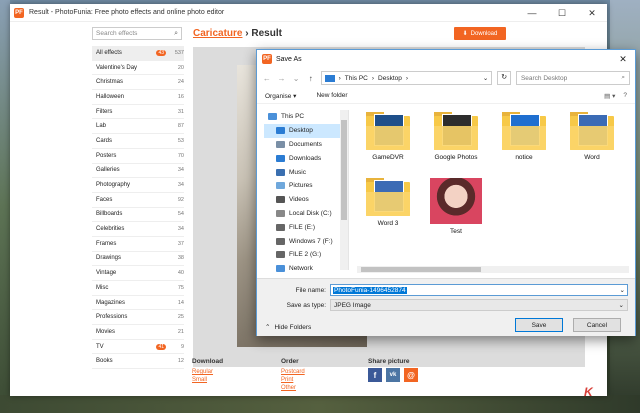 The width and height of the screenshot is (640, 413). Describe the element at coordinates (180, 287) in the screenshot. I see `category-count: 75` at that location.